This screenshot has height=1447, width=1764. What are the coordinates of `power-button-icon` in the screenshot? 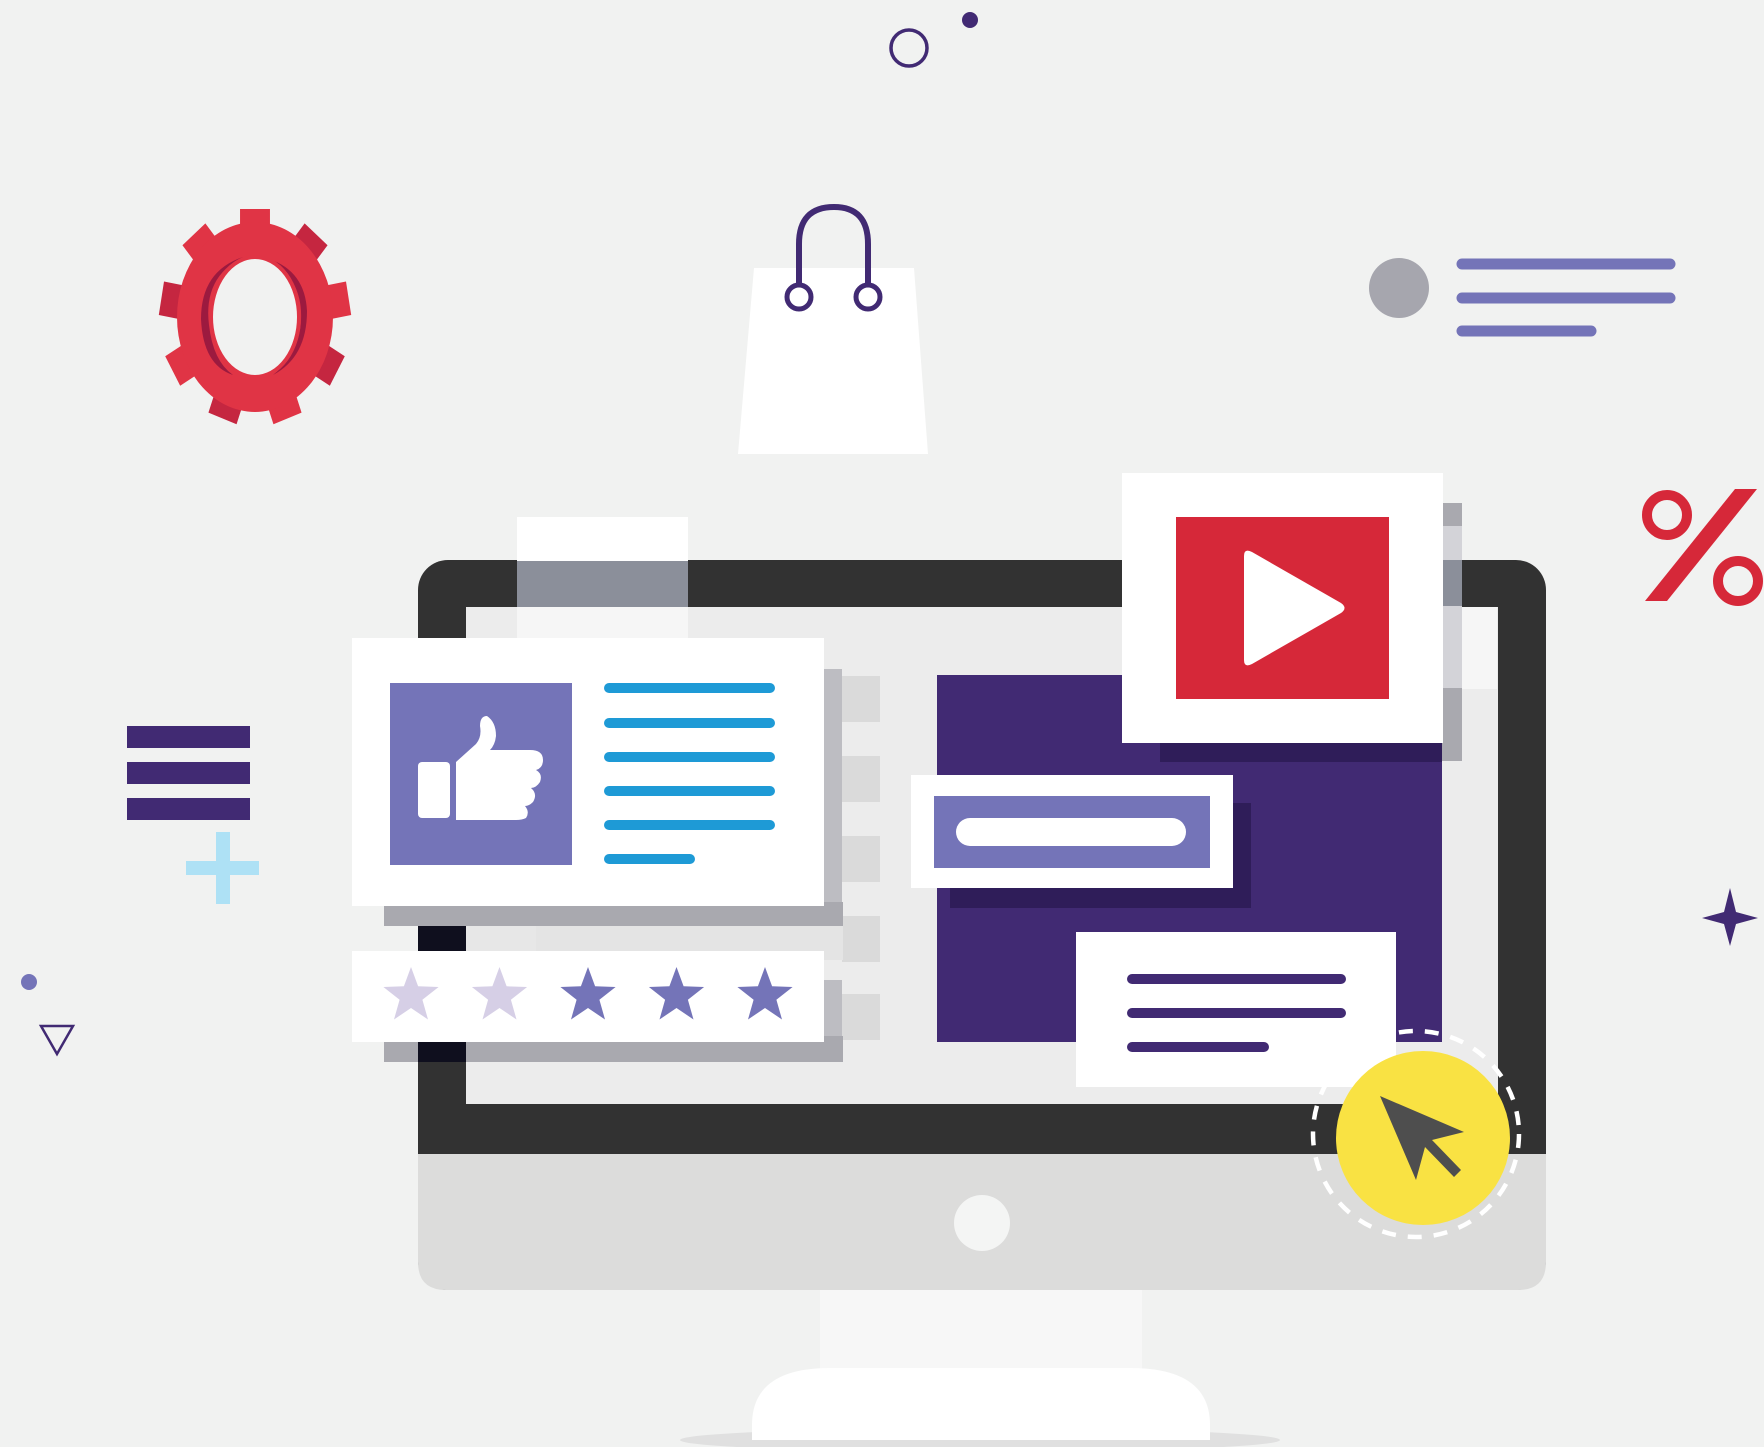 It's located at (982, 1223).